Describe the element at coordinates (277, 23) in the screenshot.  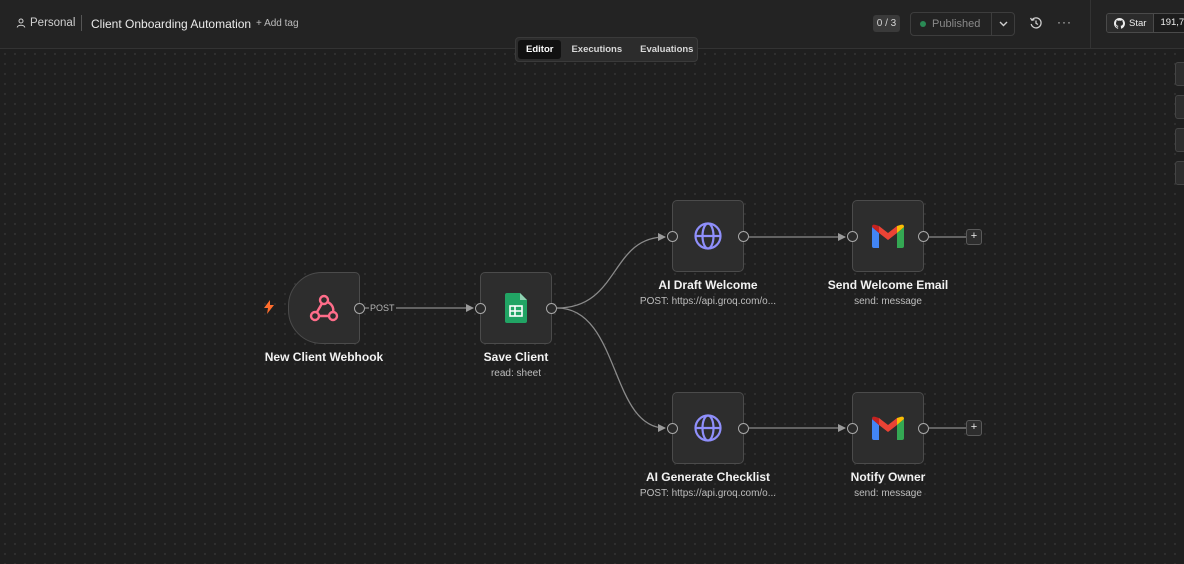
I see `add-tag-button: + Add tag` at that location.